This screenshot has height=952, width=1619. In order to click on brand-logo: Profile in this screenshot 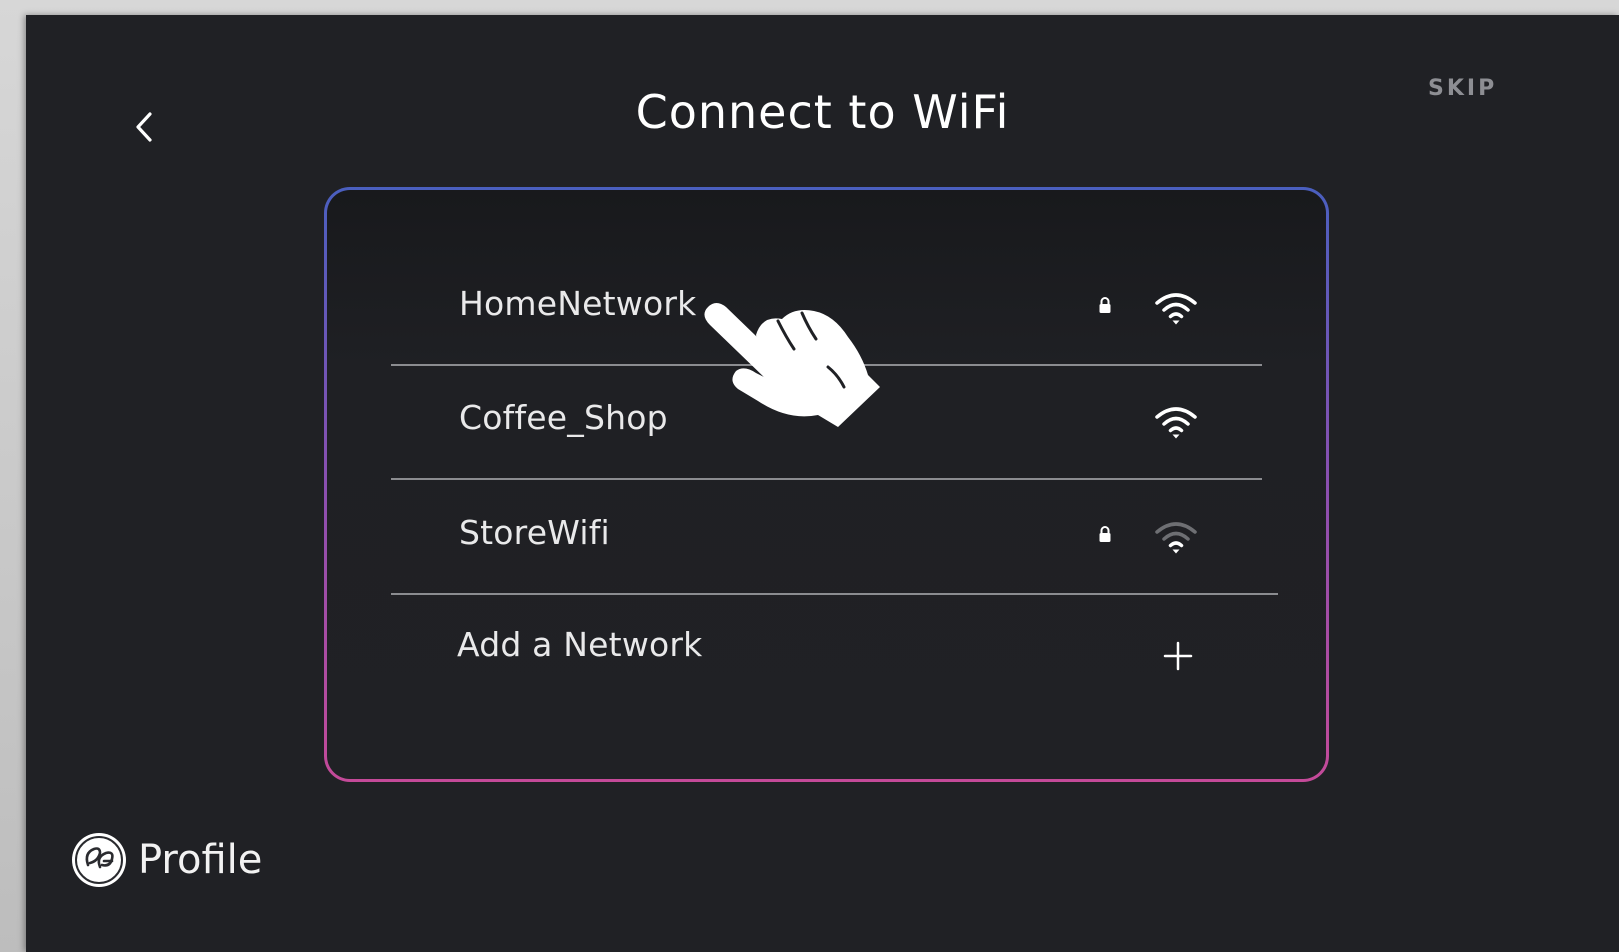, I will do `click(166, 860)`.